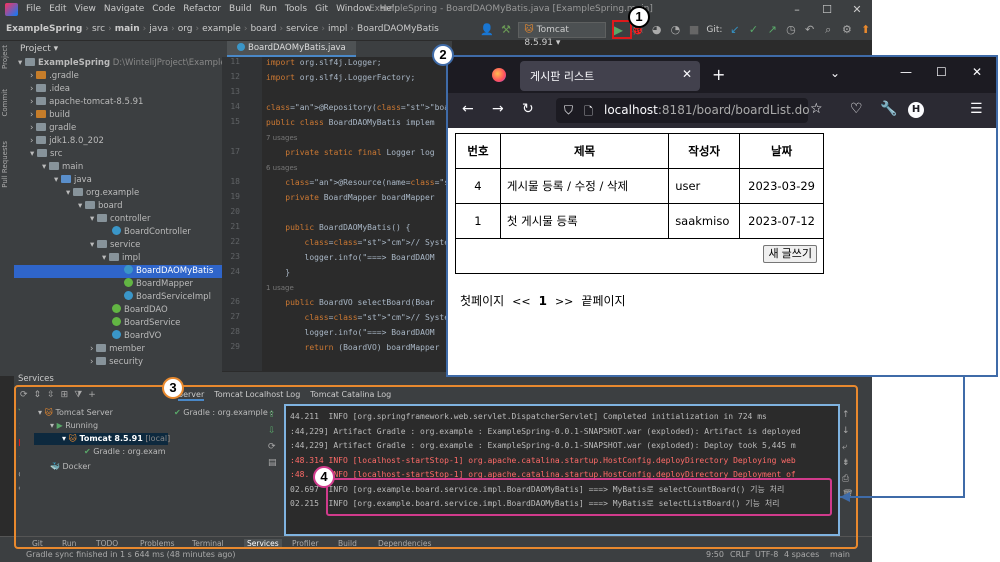 The height and width of the screenshot is (562, 1000). What do you see at coordinates (499, 75) in the screenshot?
I see `firefox-view-icon` at bounding box center [499, 75].